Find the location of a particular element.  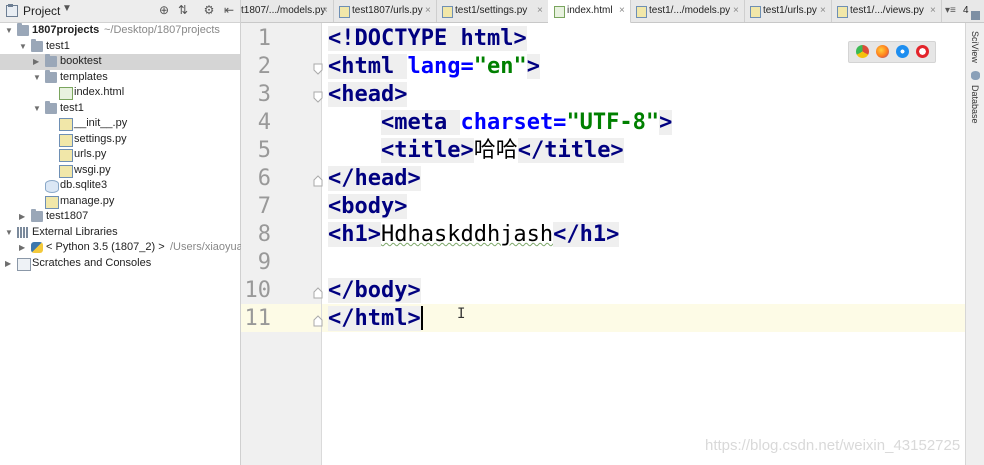

chevron-down-icon: ▼ is located at coordinates (67, 8).